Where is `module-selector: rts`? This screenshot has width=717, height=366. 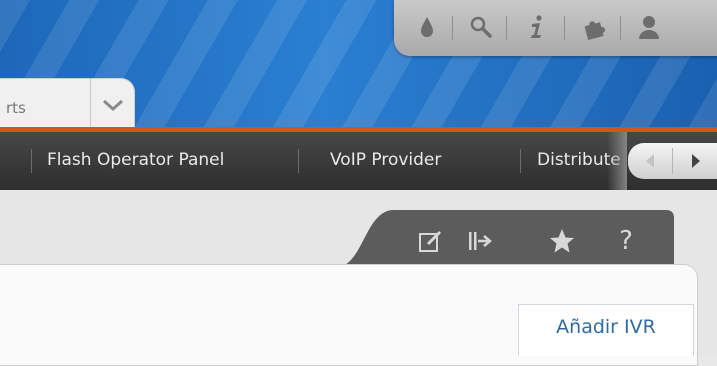
module-selector: rts is located at coordinates (67, 105).